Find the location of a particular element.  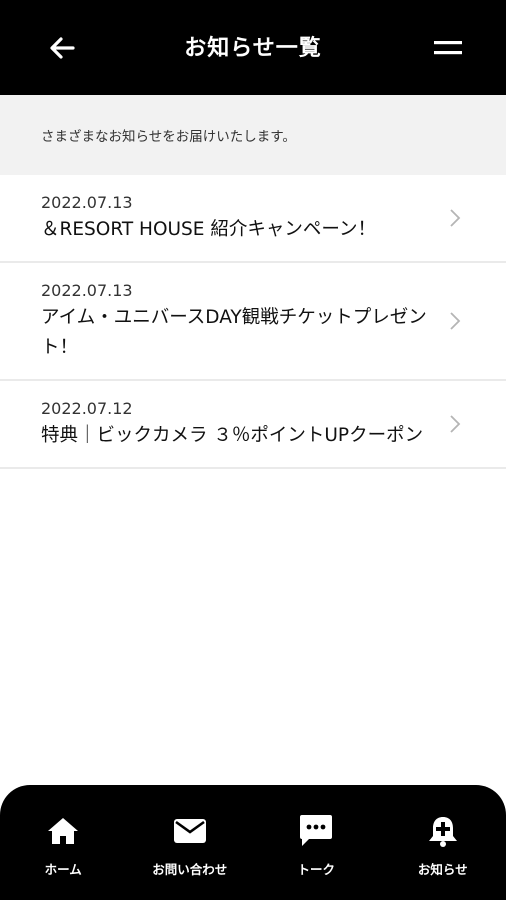

notice-title: 特典｜ビックカメラ ３％ポイントUPクーポン is located at coordinates (232, 435).